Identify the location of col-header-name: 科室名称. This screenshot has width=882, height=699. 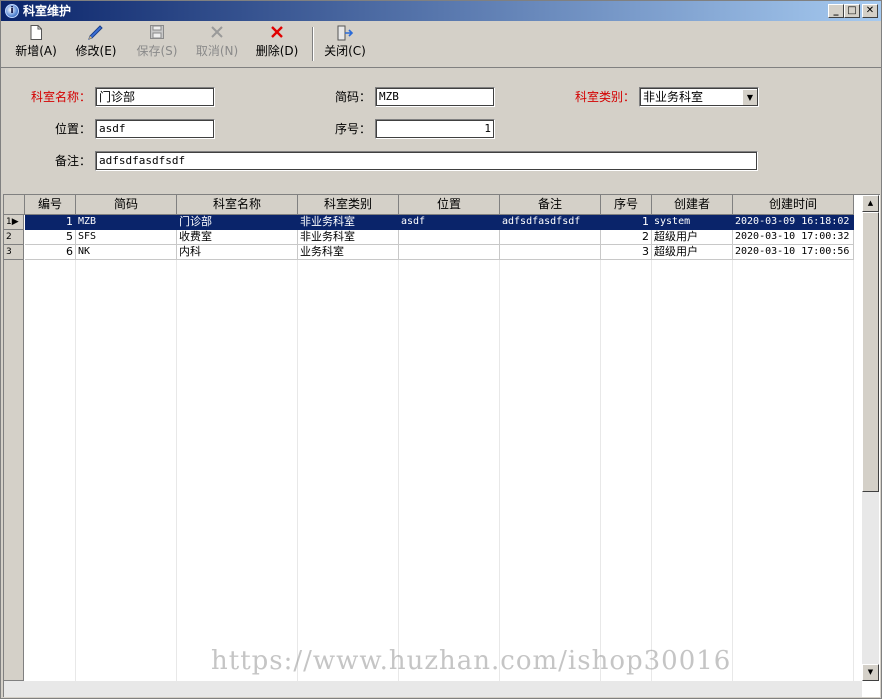
(237, 205).